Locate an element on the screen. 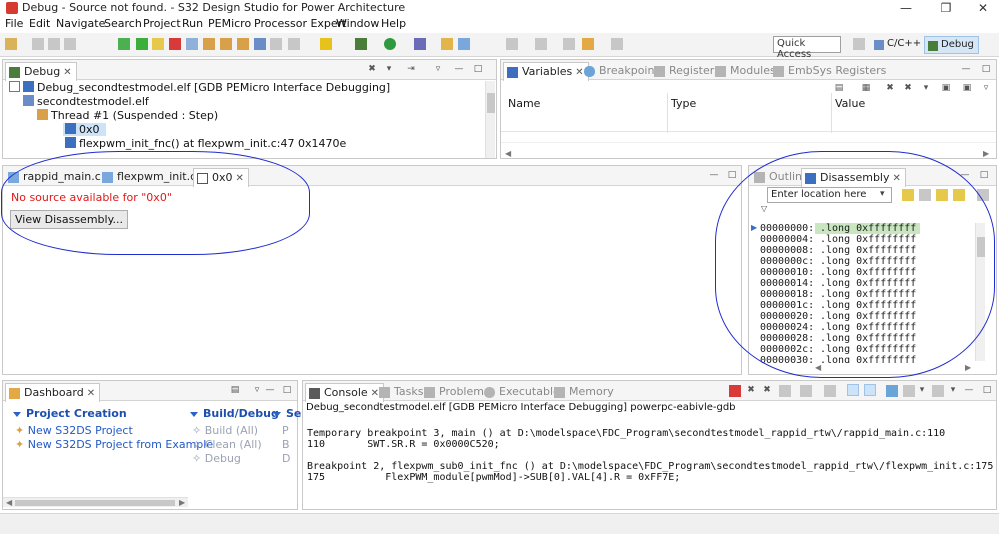  pin-console-icon is located at coordinates (892, 391).